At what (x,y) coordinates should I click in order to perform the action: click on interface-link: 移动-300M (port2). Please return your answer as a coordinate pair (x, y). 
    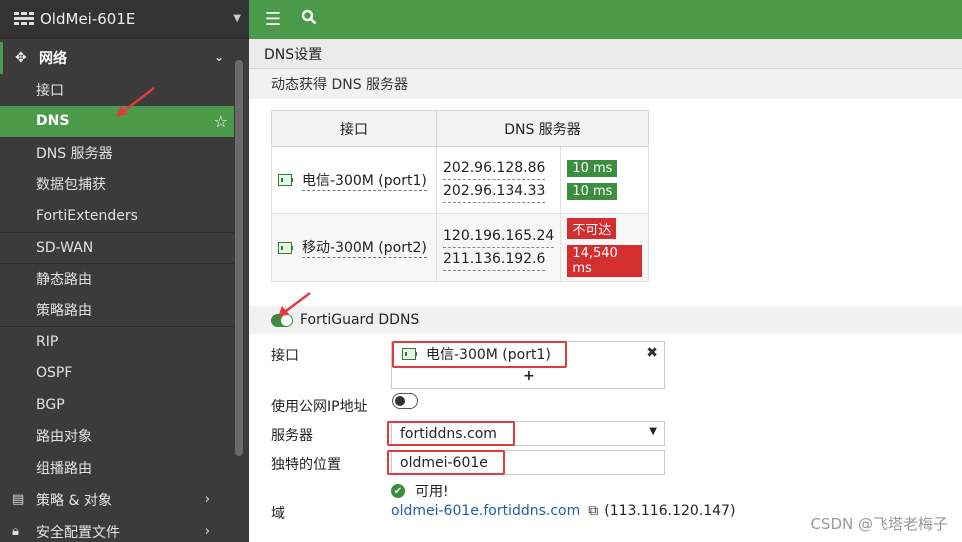
    Looking at the image, I should click on (364, 247).